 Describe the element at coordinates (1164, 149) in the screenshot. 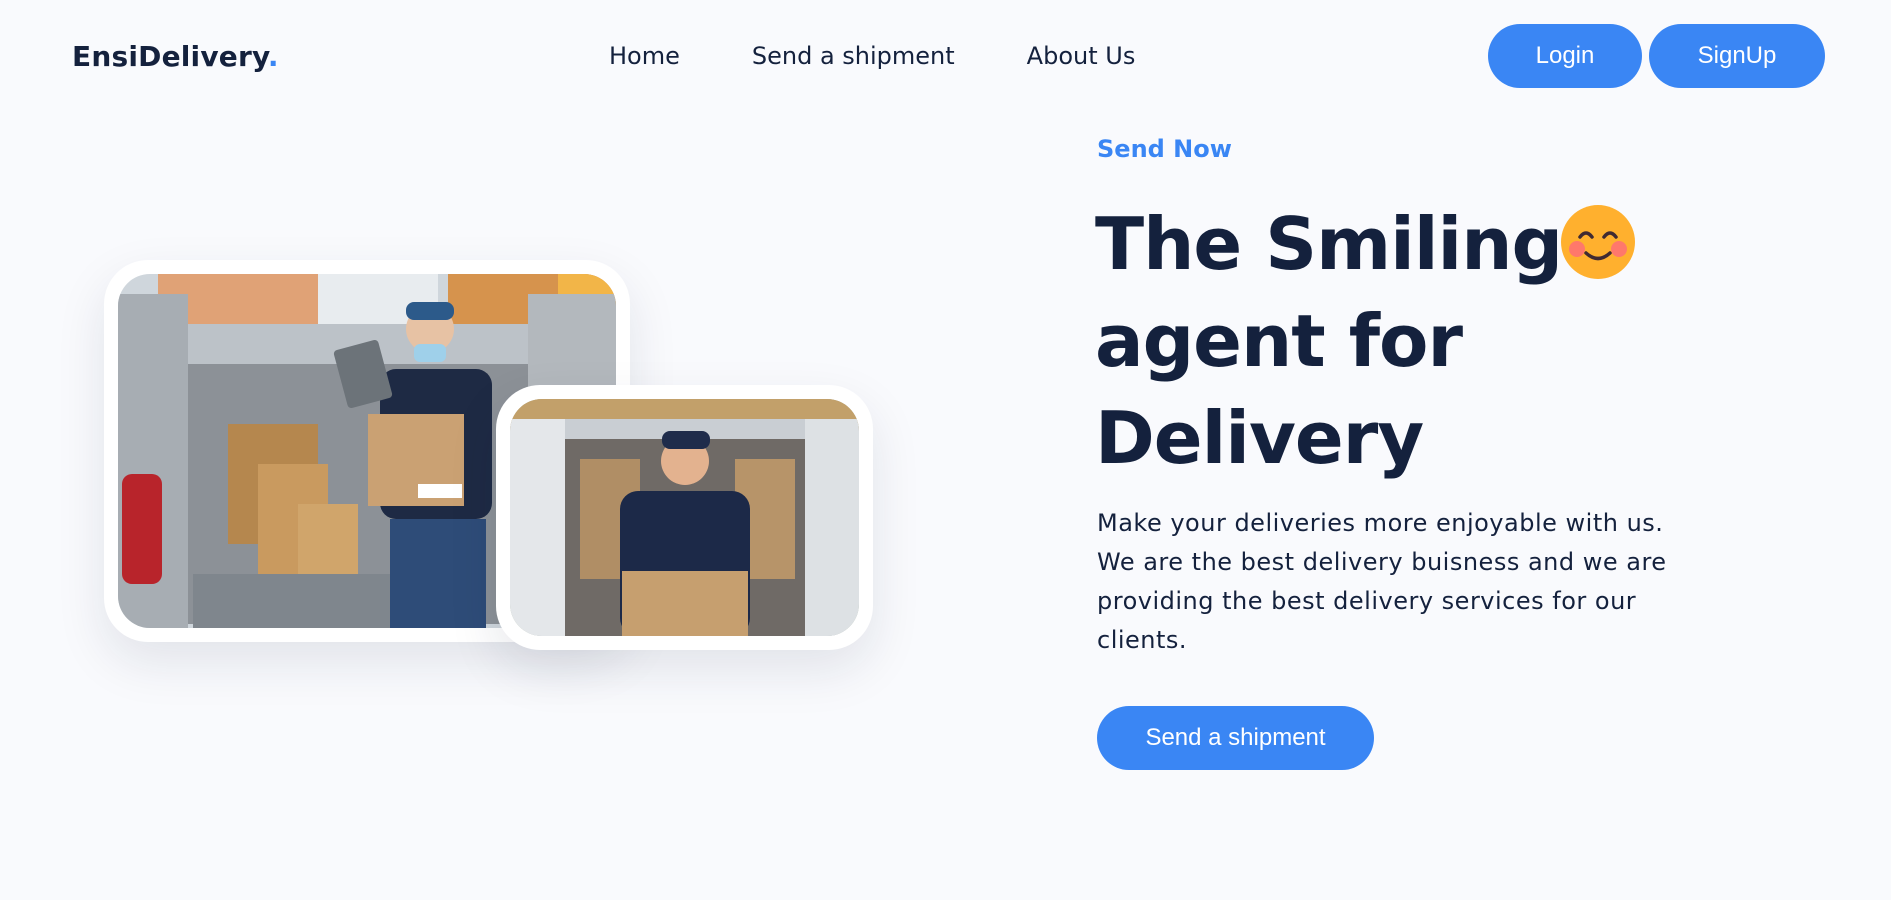

I see `hero-eyebrow: Send Now` at that location.